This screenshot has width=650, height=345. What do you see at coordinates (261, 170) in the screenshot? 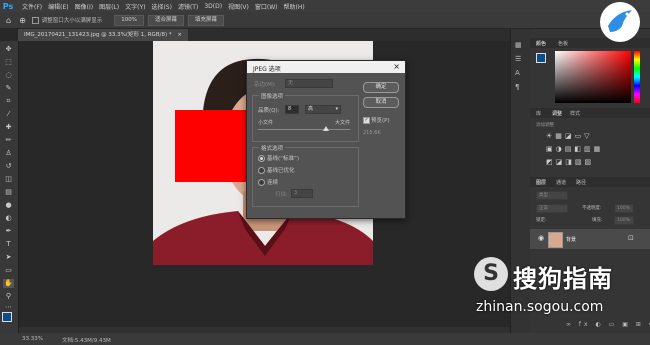
I see `format-optimized-radio` at bounding box center [261, 170].